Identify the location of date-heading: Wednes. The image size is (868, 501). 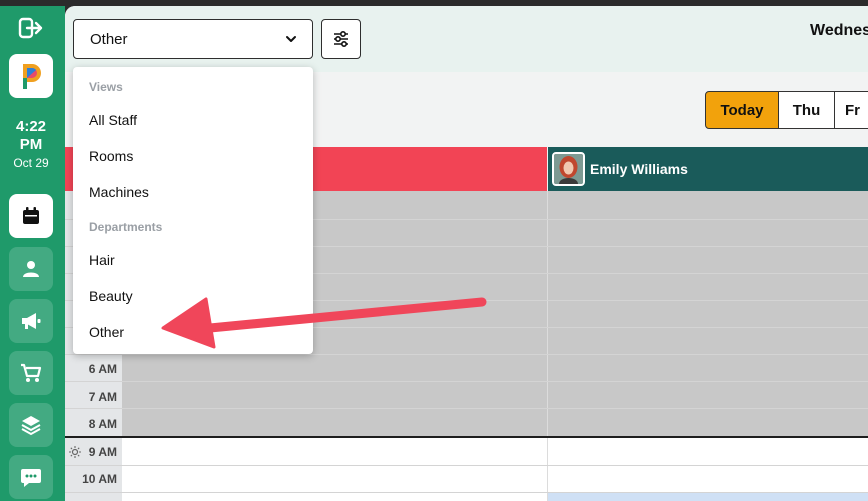
(839, 30).